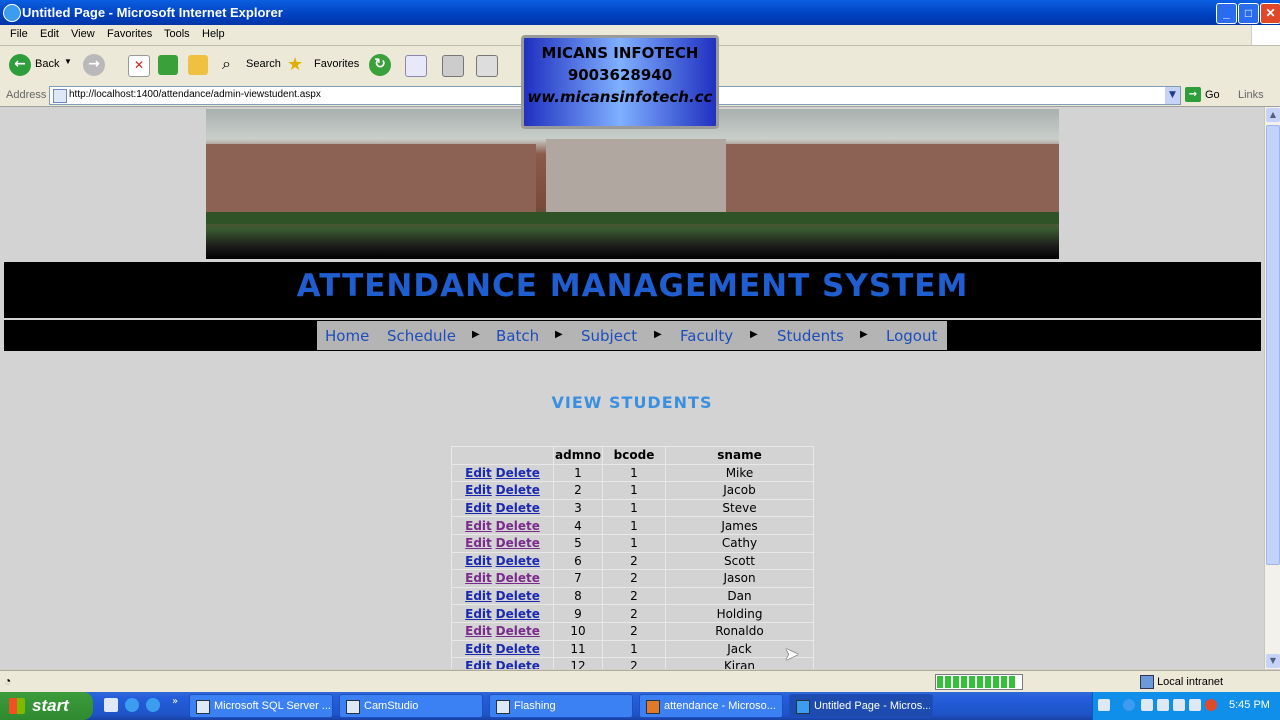  What do you see at coordinates (1273, 115) in the screenshot?
I see `scroll-up-icon: ▲` at bounding box center [1273, 115].